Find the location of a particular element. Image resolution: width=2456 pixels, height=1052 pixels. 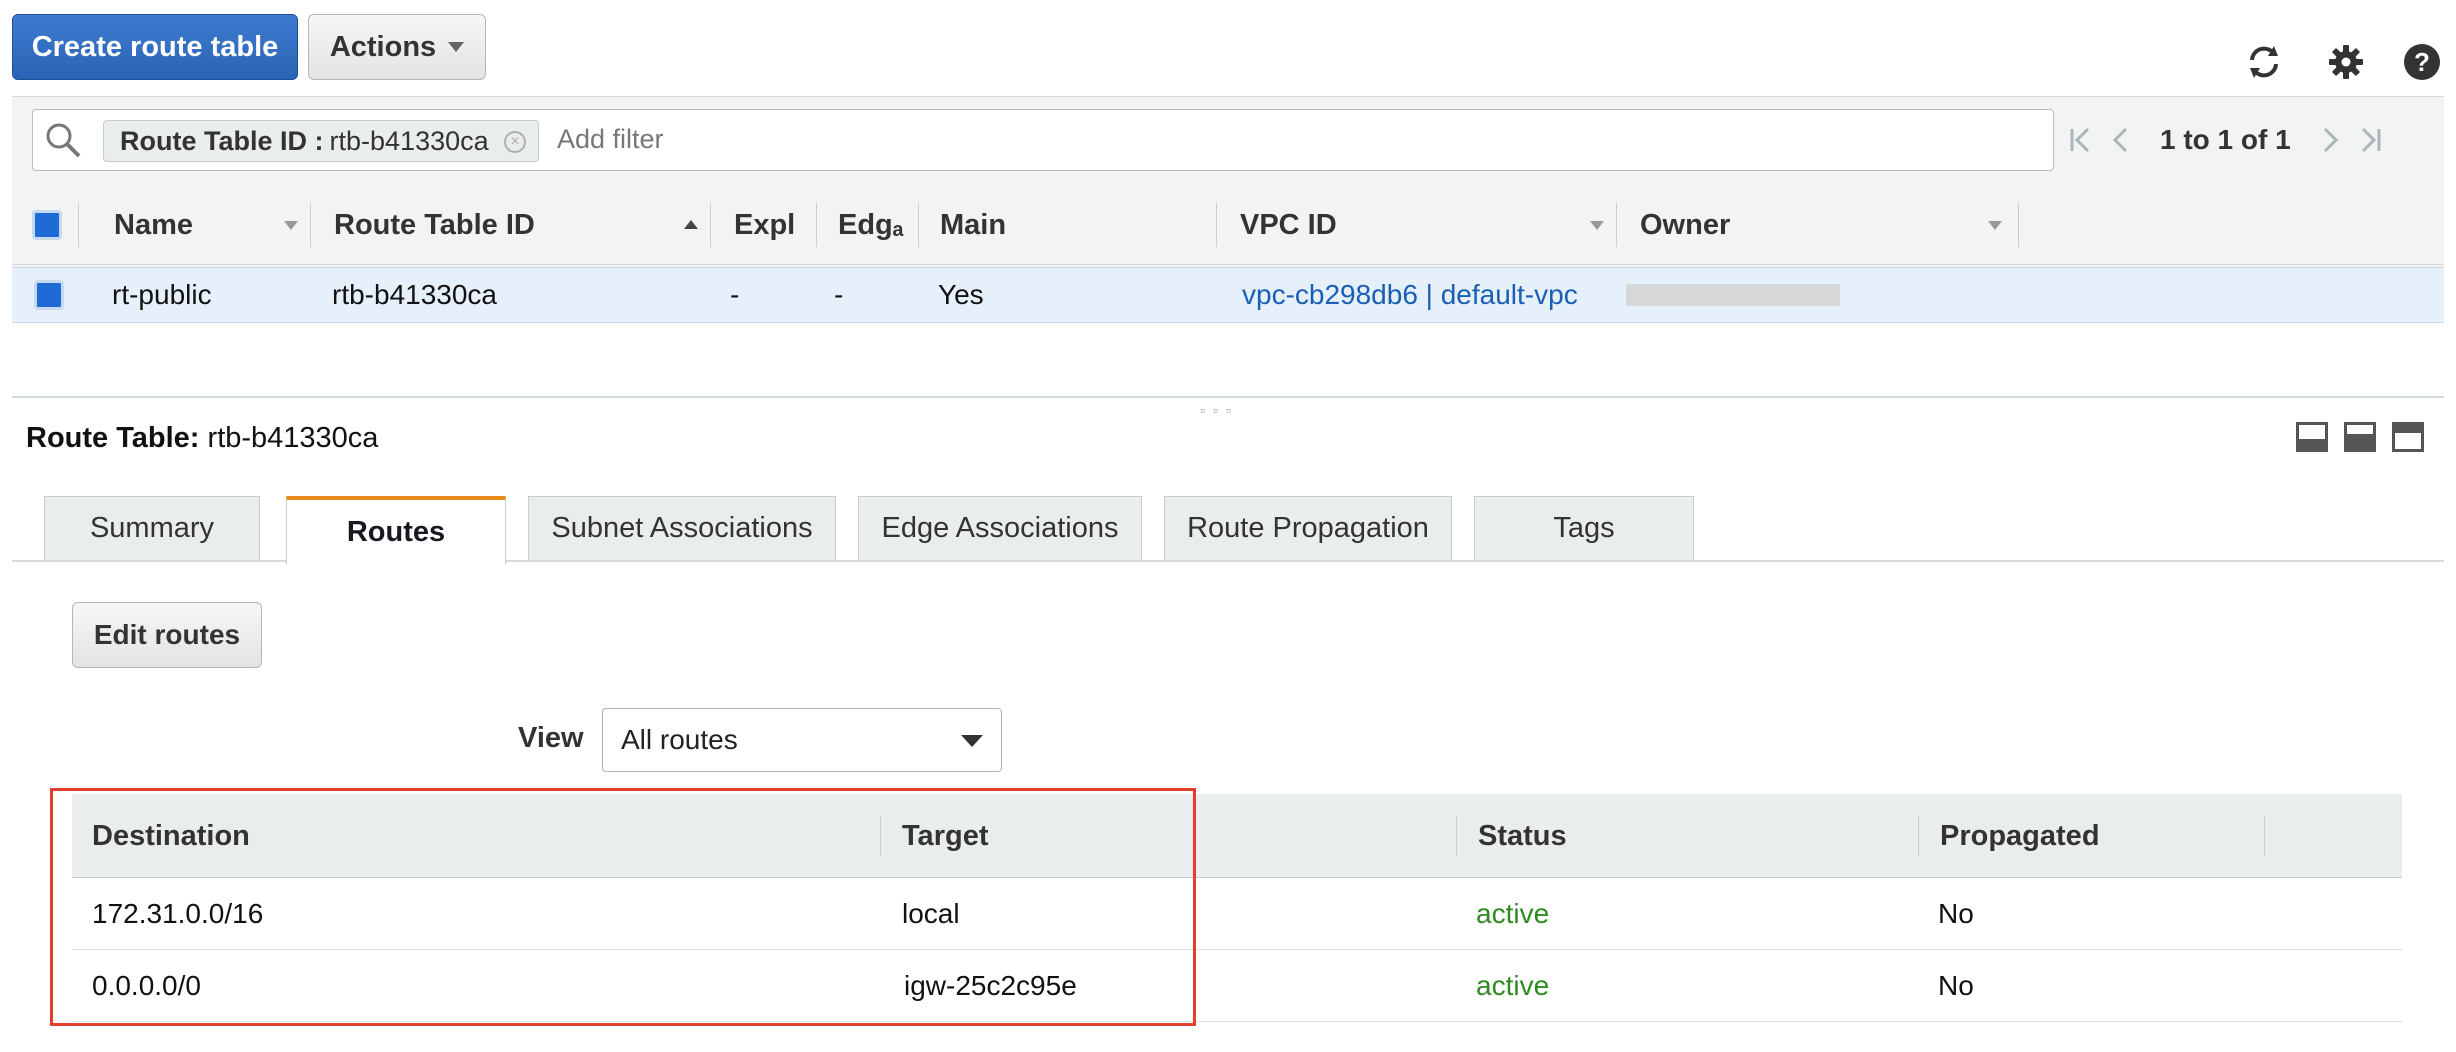

view-select: All routes is located at coordinates (802, 740).